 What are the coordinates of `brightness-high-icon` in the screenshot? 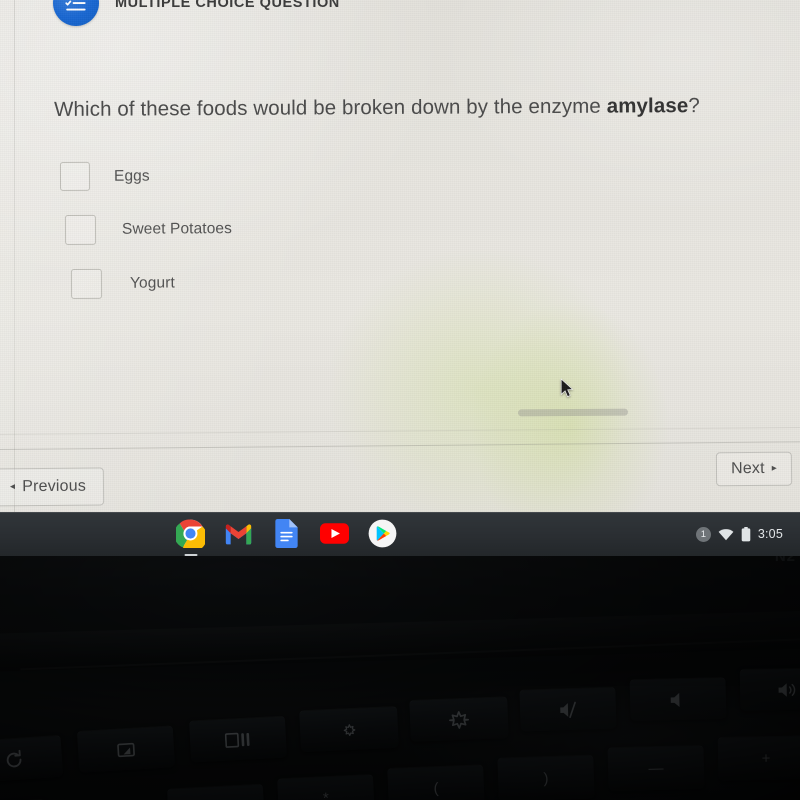 It's located at (459, 719).